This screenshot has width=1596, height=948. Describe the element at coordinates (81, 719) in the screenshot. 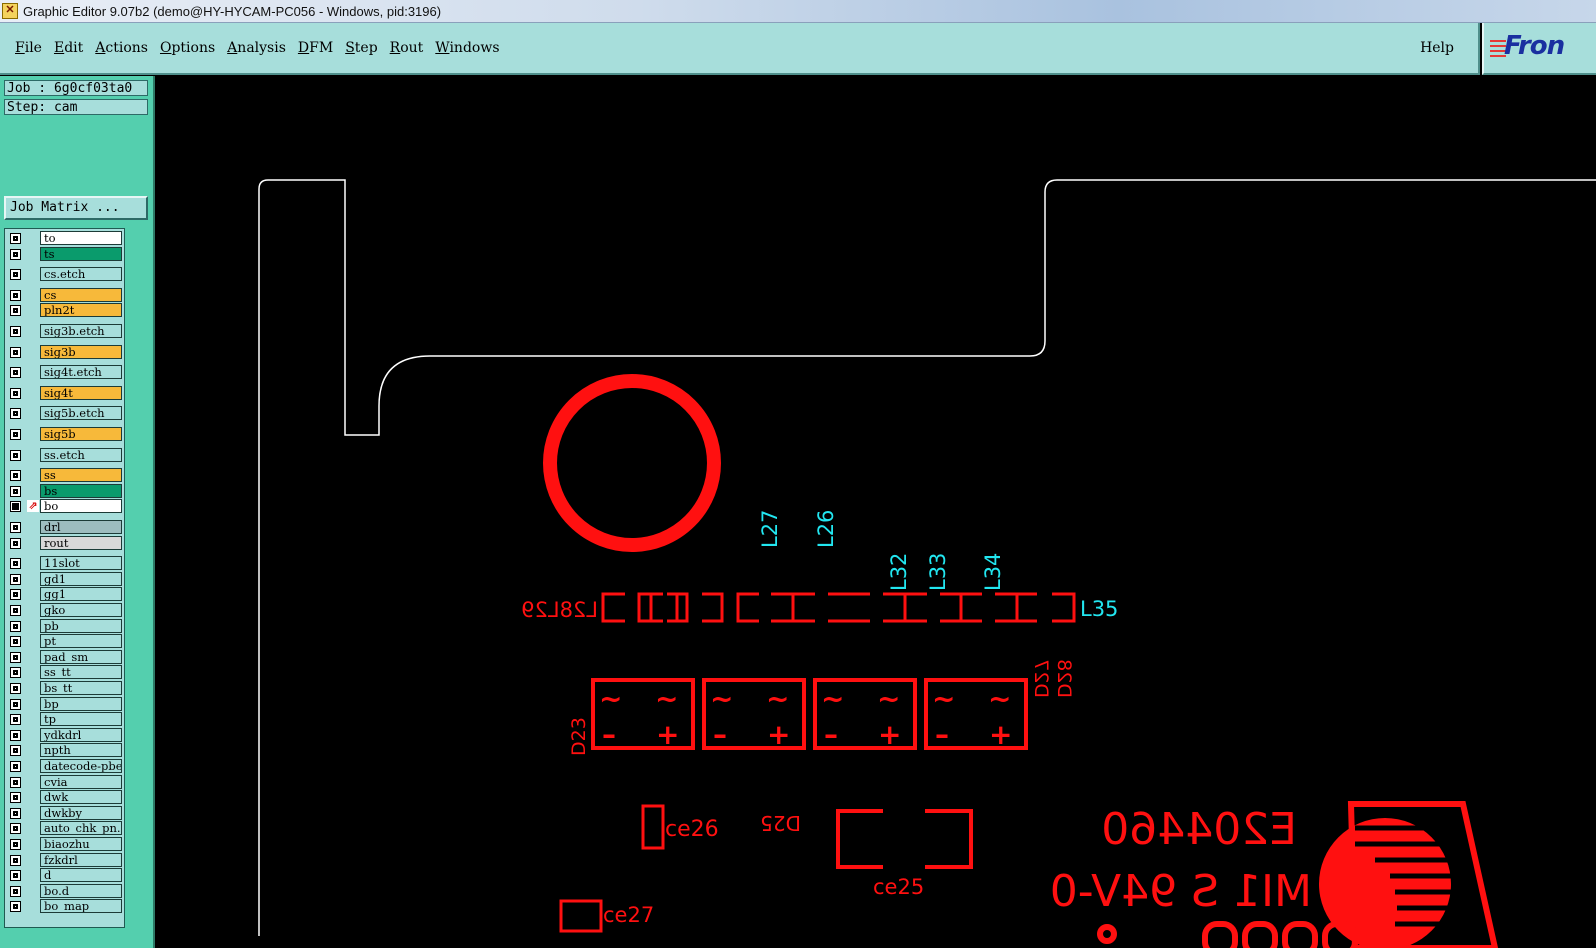

I see `layer-name: tp` at that location.